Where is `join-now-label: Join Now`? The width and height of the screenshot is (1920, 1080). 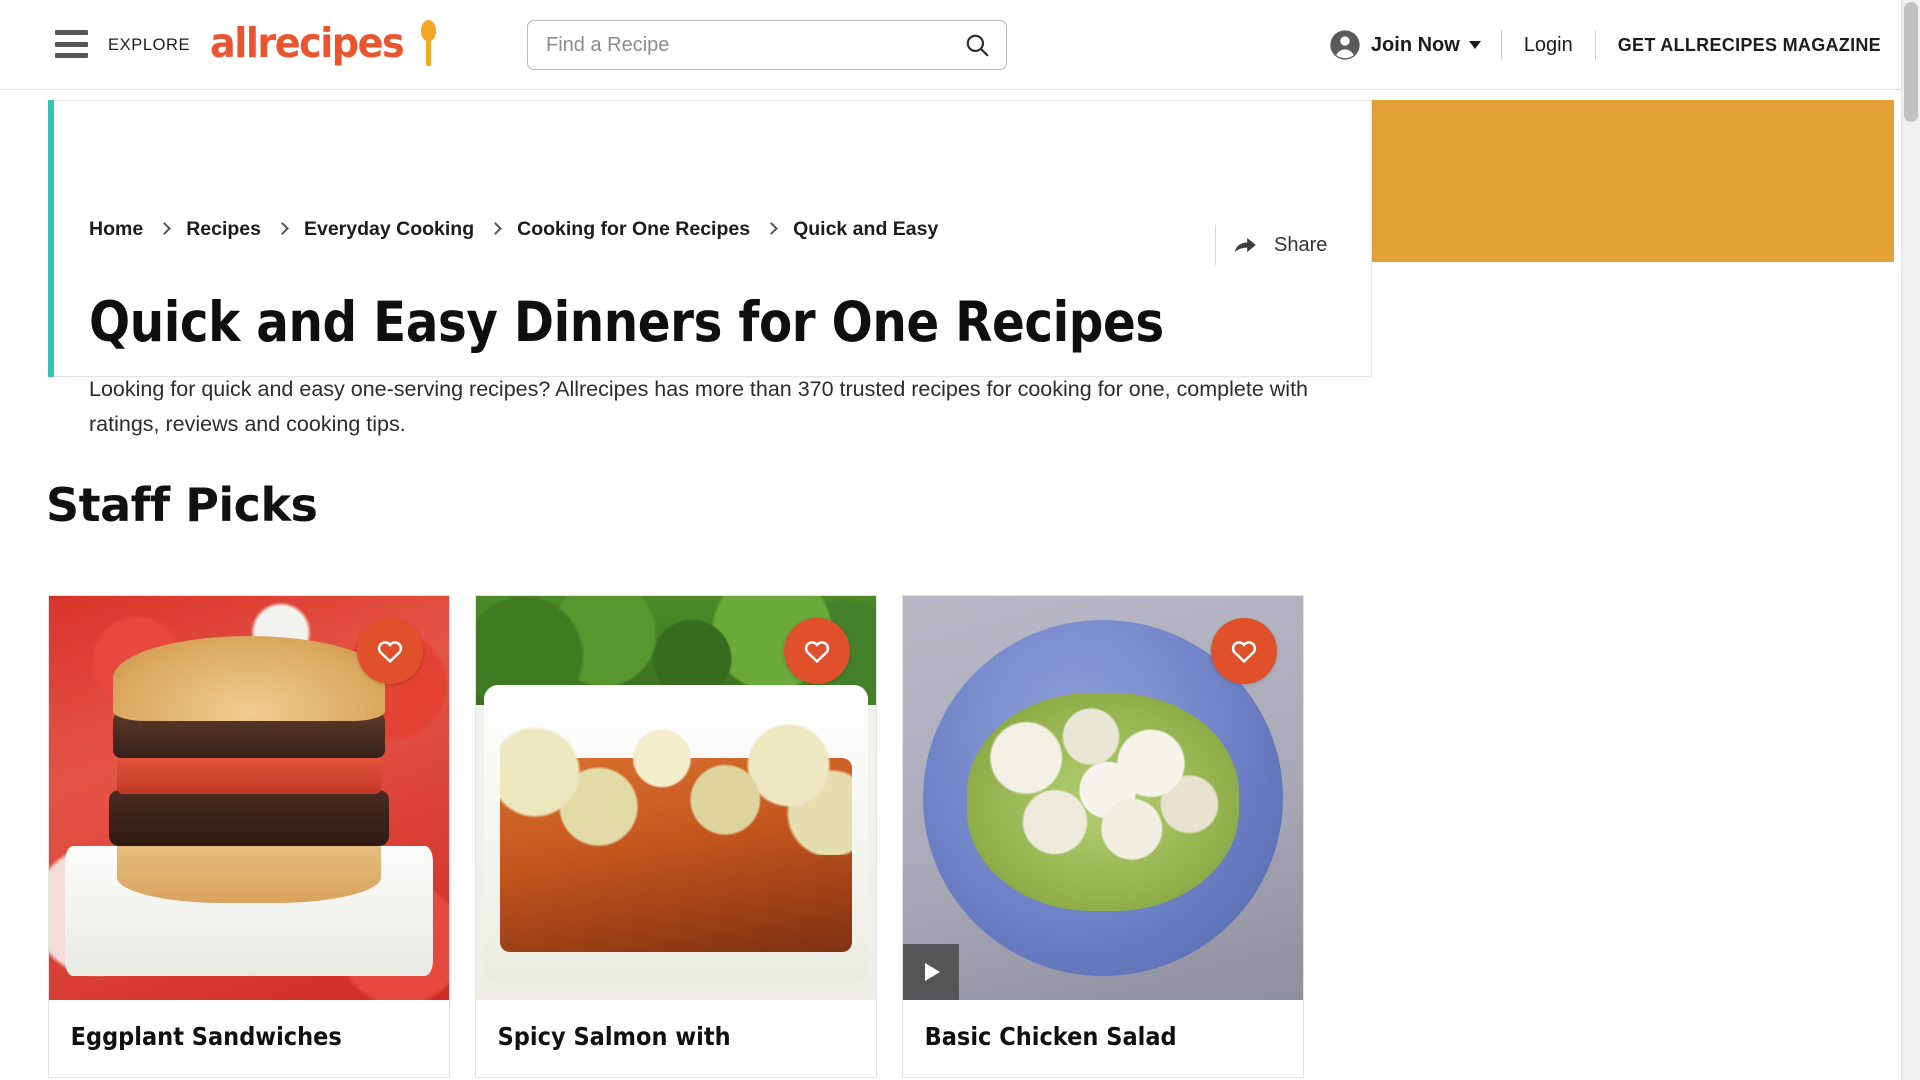
join-now-label: Join Now is located at coordinates (1415, 44).